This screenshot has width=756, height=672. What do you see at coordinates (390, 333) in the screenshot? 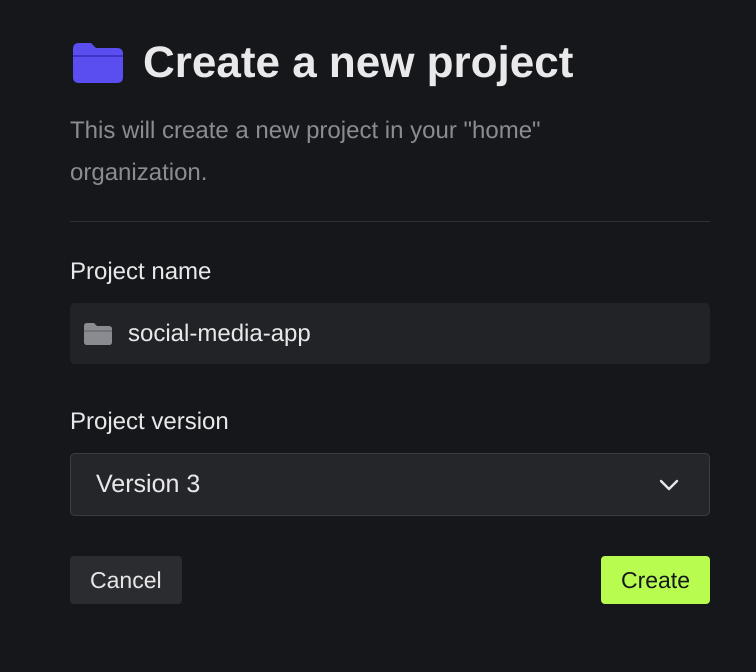
I see `input-field: social-media-app` at bounding box center [390, 333].